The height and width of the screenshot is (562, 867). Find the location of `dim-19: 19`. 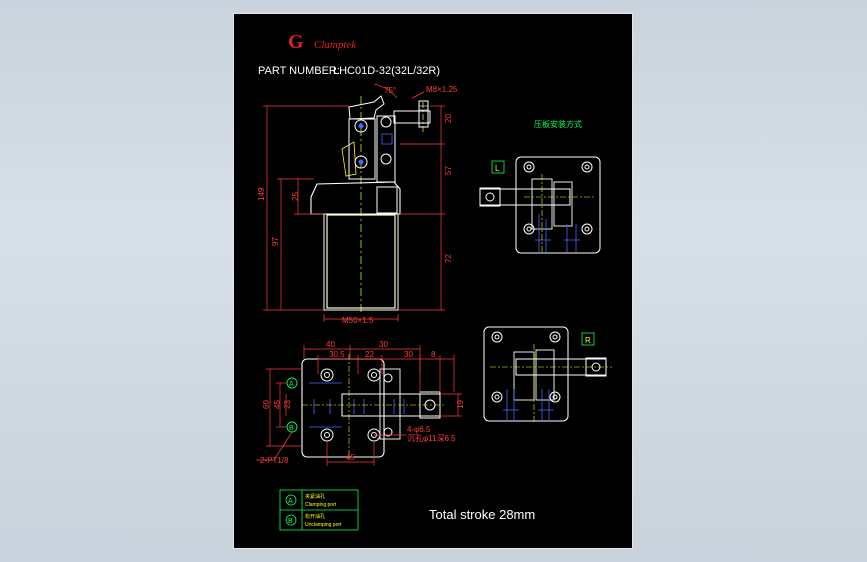

dim-19: 19 is located at coordinates (460, 404).